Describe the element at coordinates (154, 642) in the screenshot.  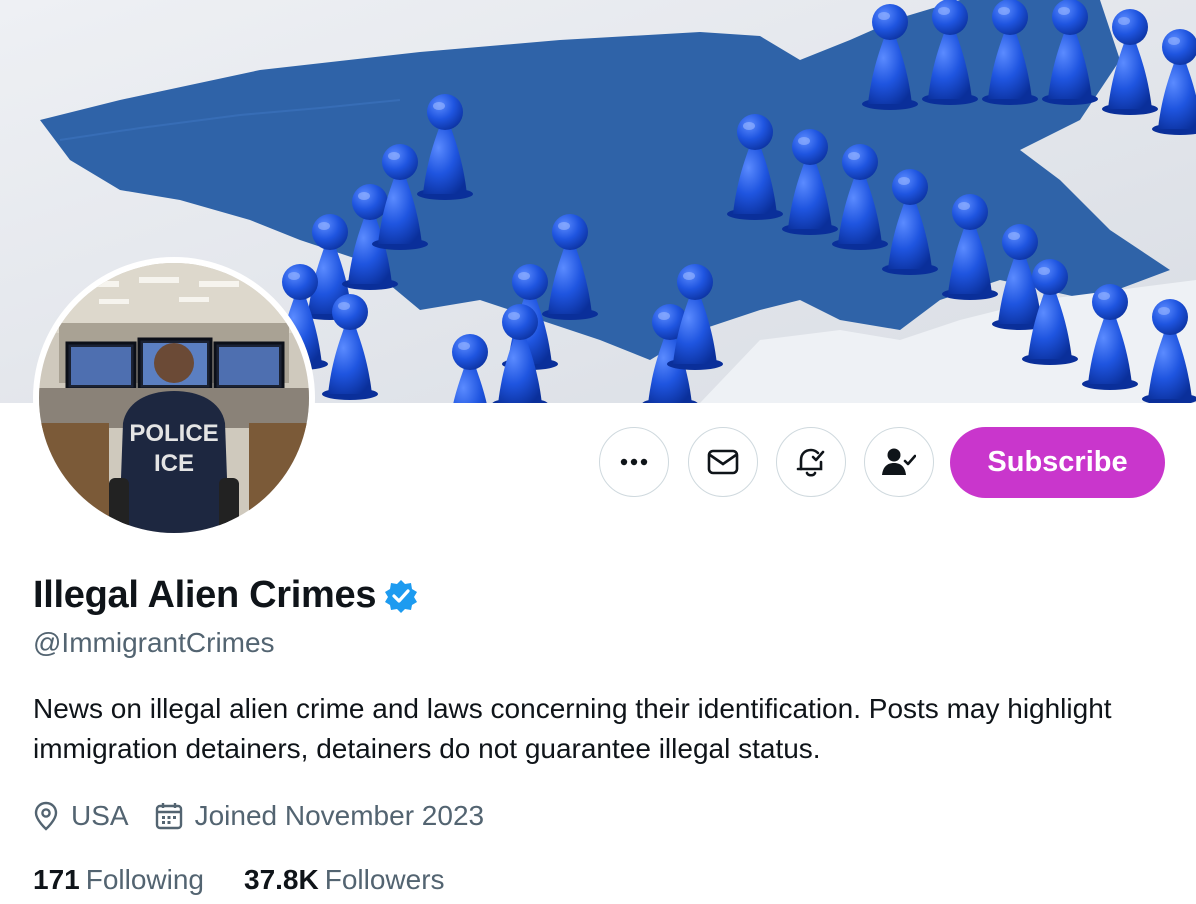
I see `profile-handle: @ImmigrantCrimes` at that location.